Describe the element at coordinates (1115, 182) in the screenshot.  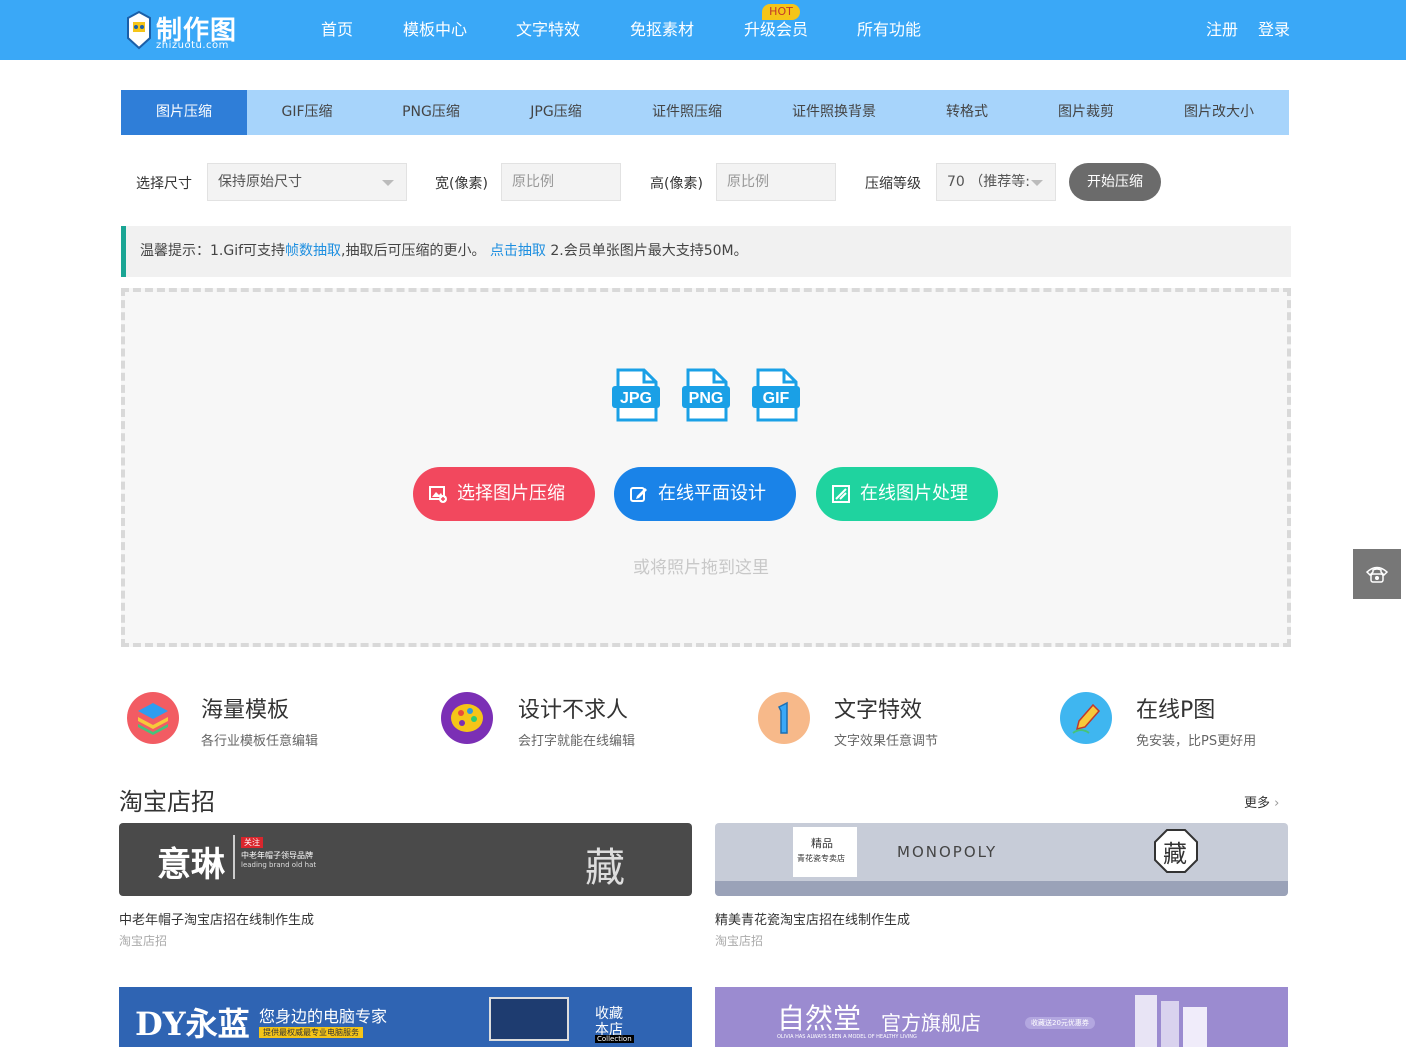
I see `start-compress-button: 开始压缩` at that location.